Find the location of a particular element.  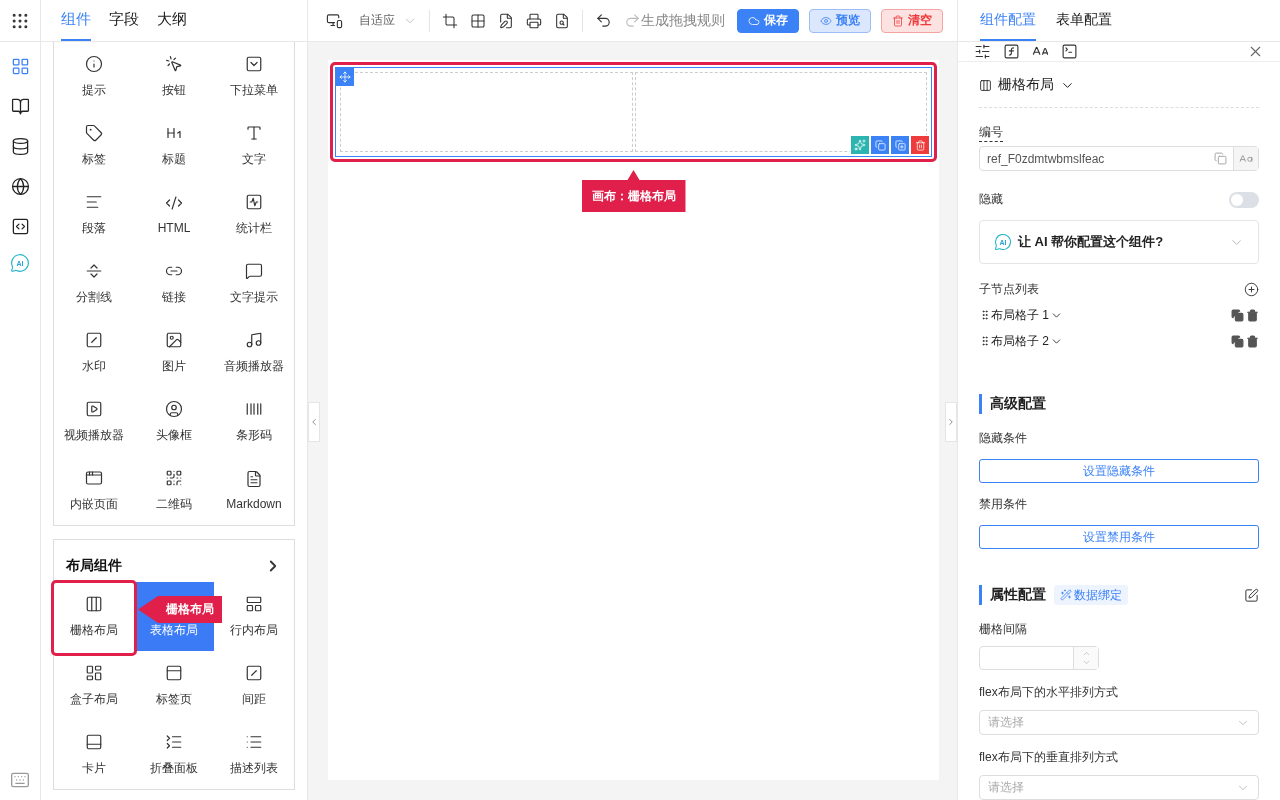

section-title: 高级配置 is located at coordinates (1018, 404).